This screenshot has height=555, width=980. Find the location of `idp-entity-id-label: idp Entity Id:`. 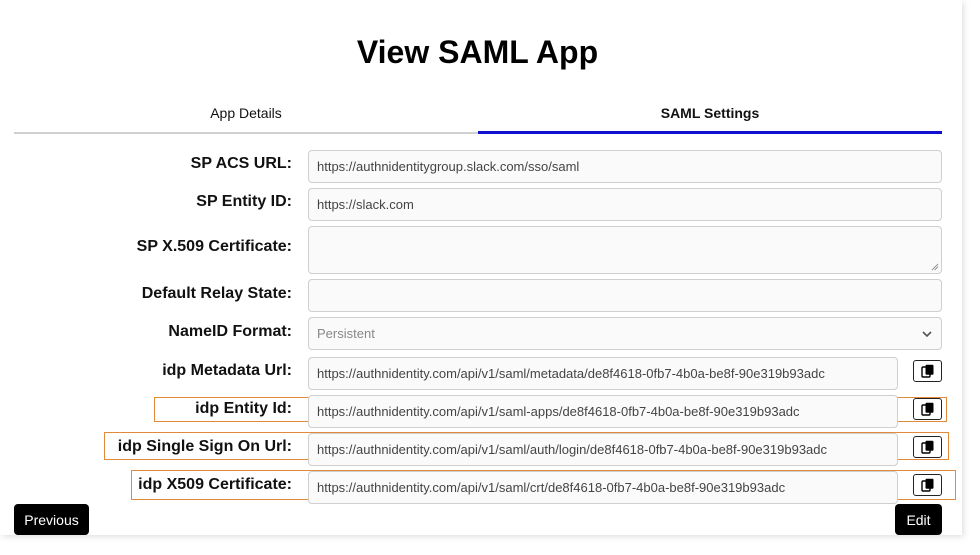

idp-entity-id-label: idp Entity Id: is located at coordinates (243, 408).